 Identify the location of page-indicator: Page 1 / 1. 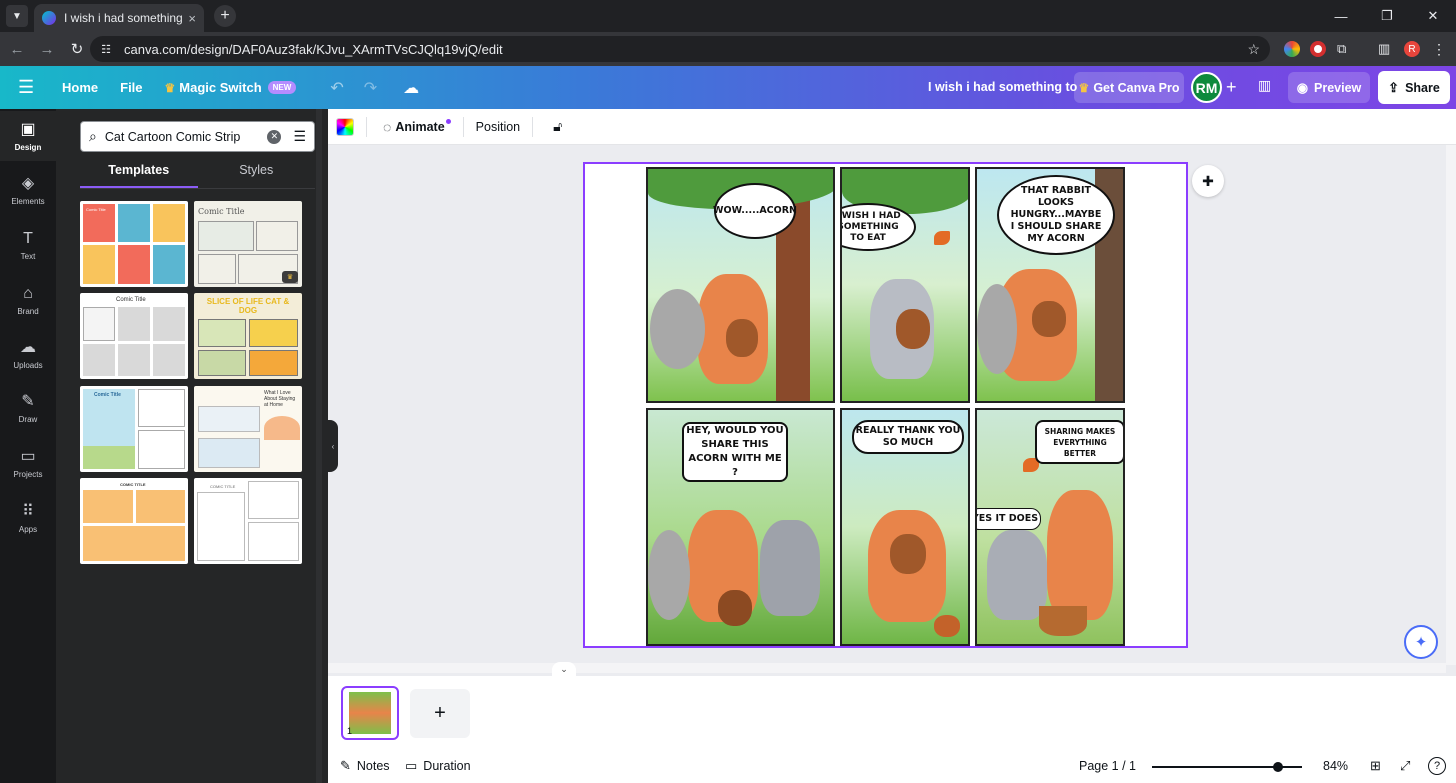
(1107, 766).